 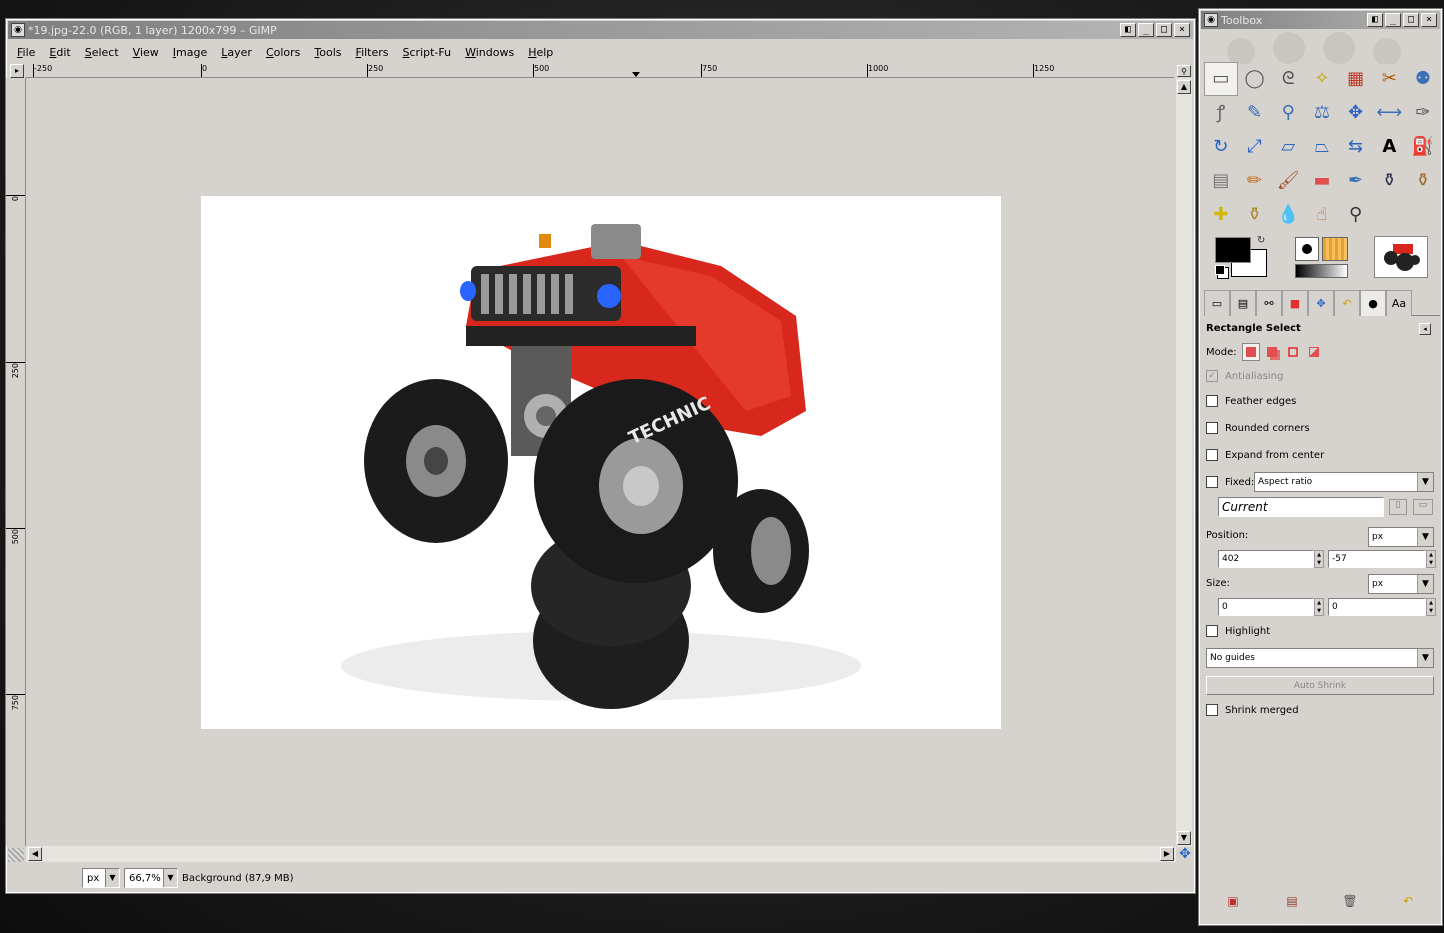 I want to click on tool-clone: ⚱, so click(x=1423, y=181).